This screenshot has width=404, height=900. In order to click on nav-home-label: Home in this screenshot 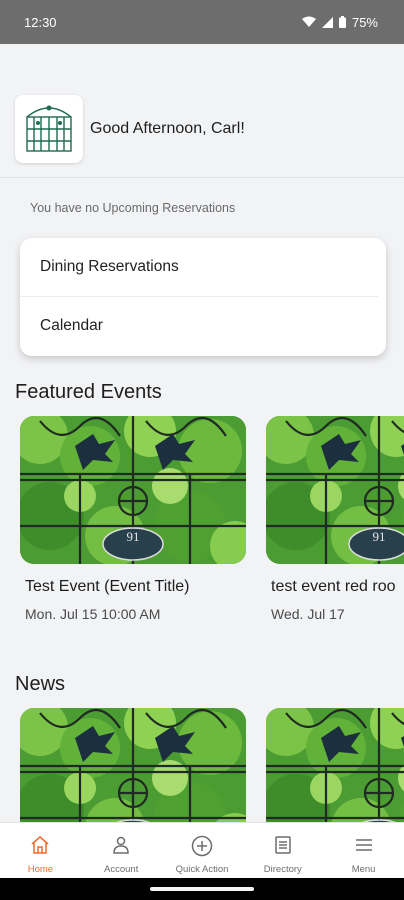, I will do `click(40, 869)`.